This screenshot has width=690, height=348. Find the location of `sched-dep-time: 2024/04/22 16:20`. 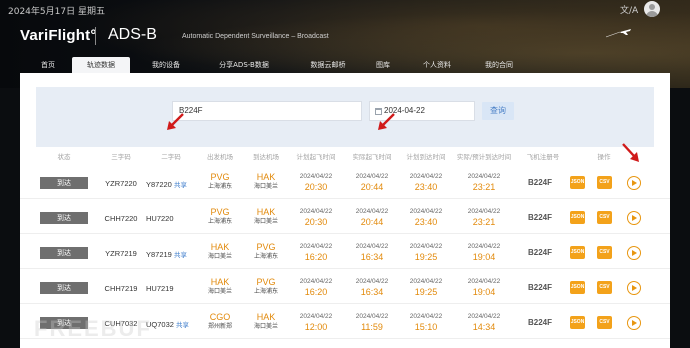

sched-dep-time: 2024/04/22 16:20 is located at coordinates (316, 252).